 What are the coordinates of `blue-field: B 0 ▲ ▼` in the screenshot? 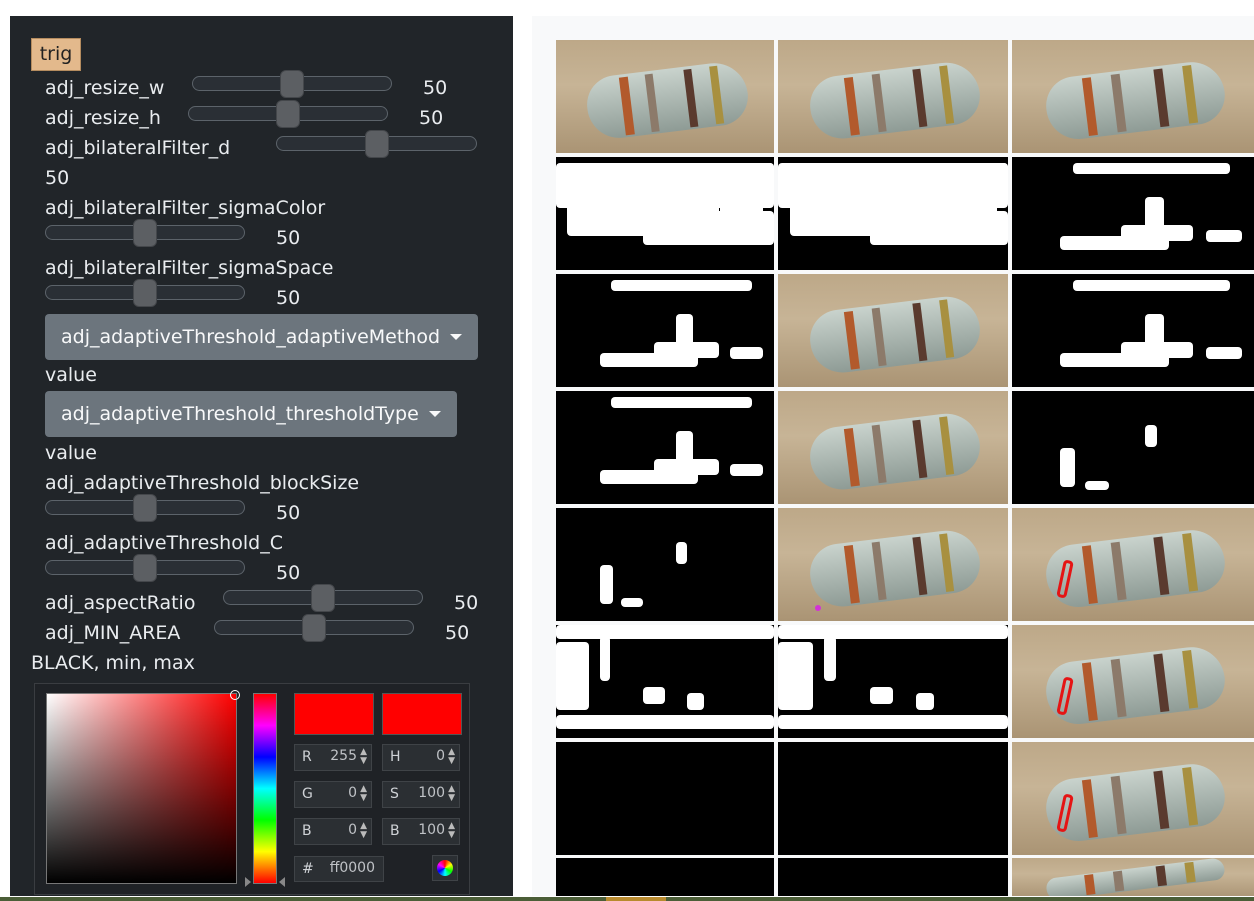 It's located at (333, 831).